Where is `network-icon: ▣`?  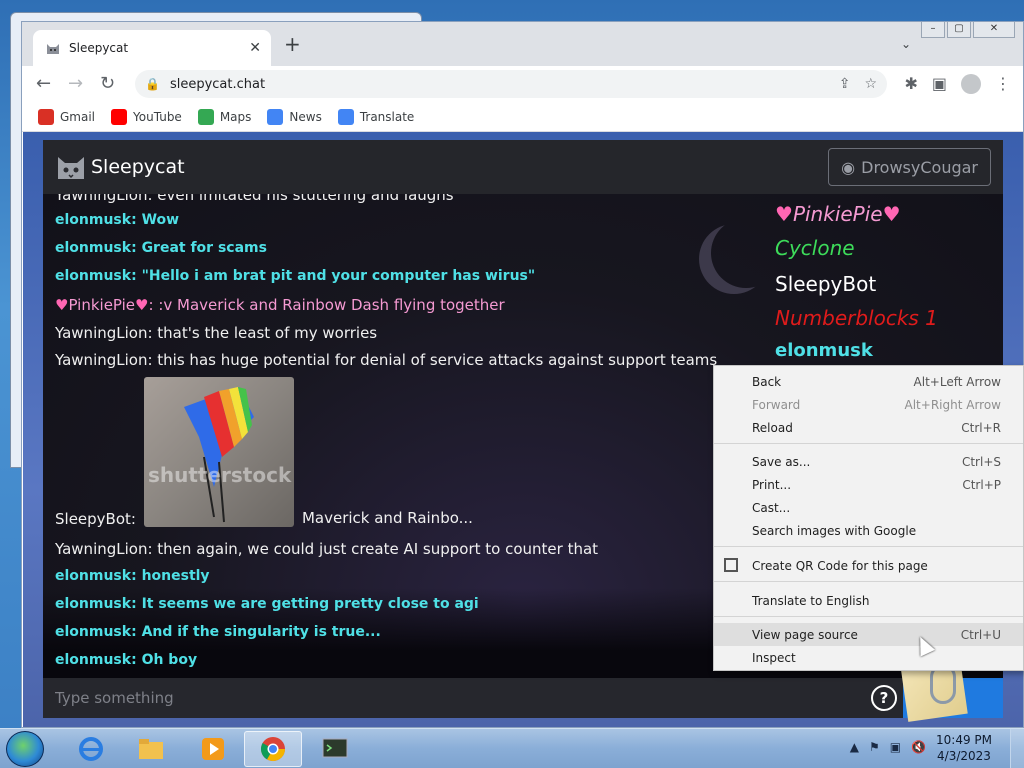
network-icon: ▣ is located at coordinates (895, 747).